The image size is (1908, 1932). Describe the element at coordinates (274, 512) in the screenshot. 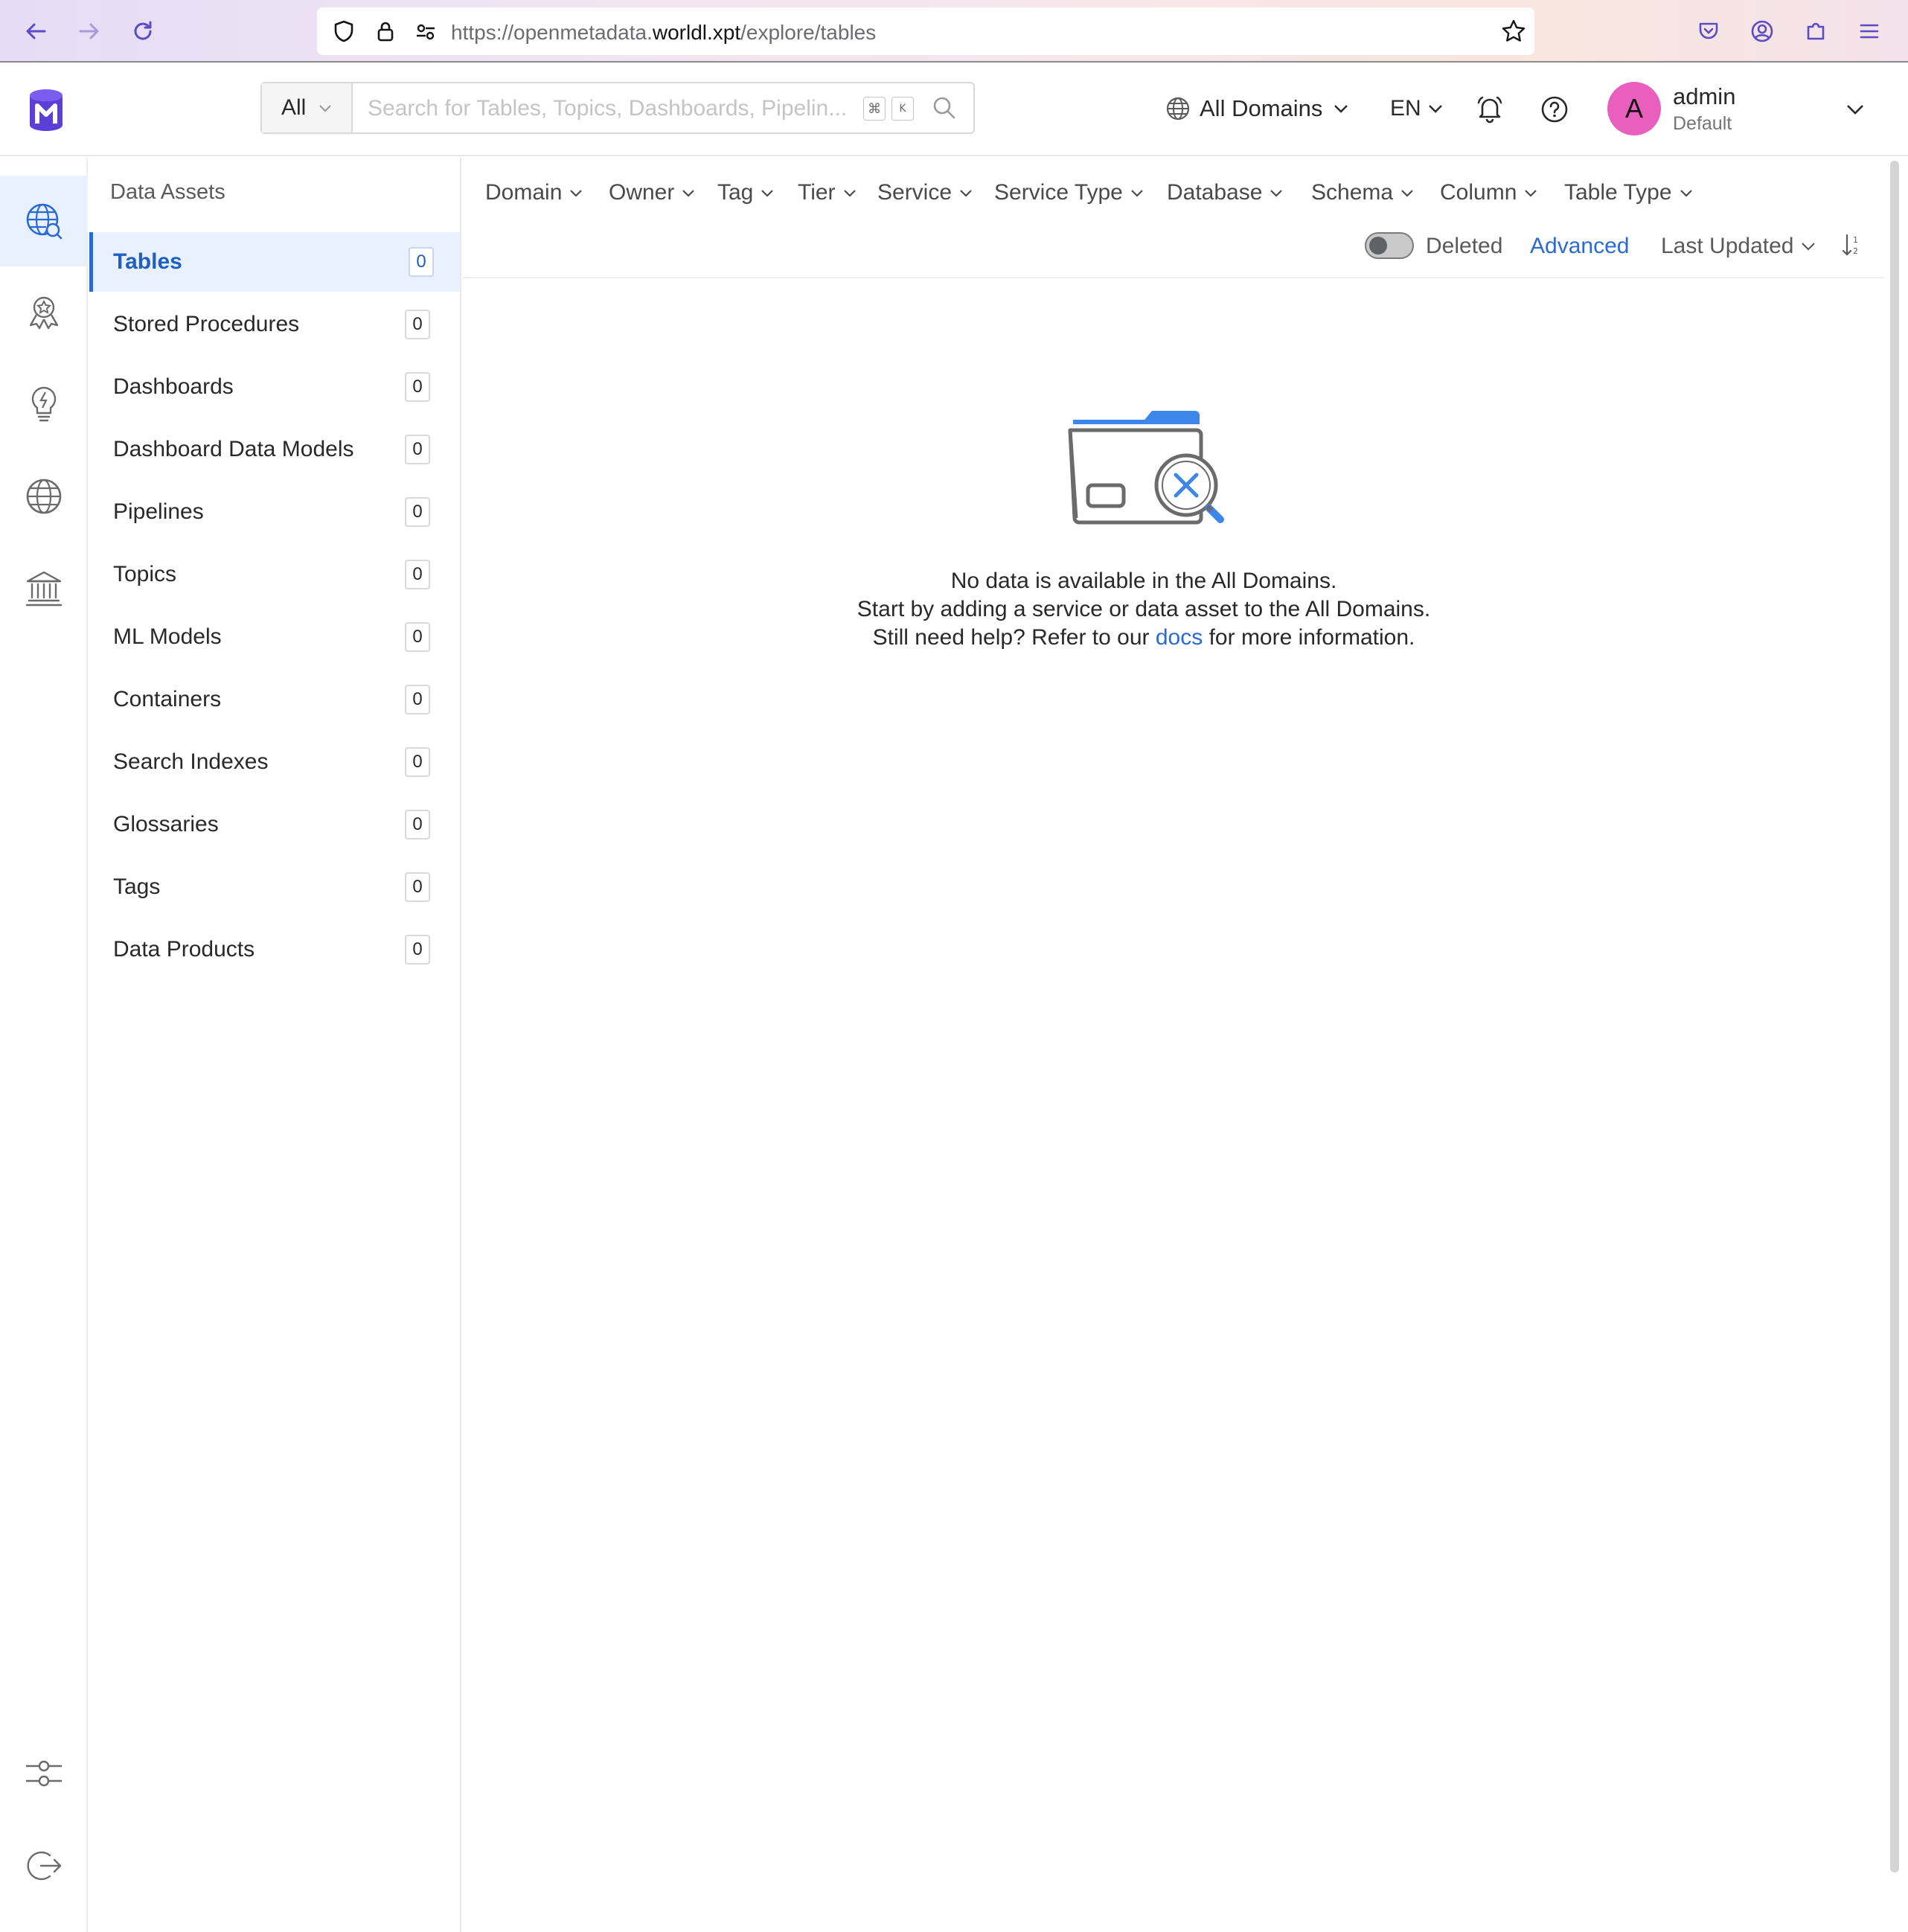

I see `asset-tab-pipelines: Pipelines 0` at that location.